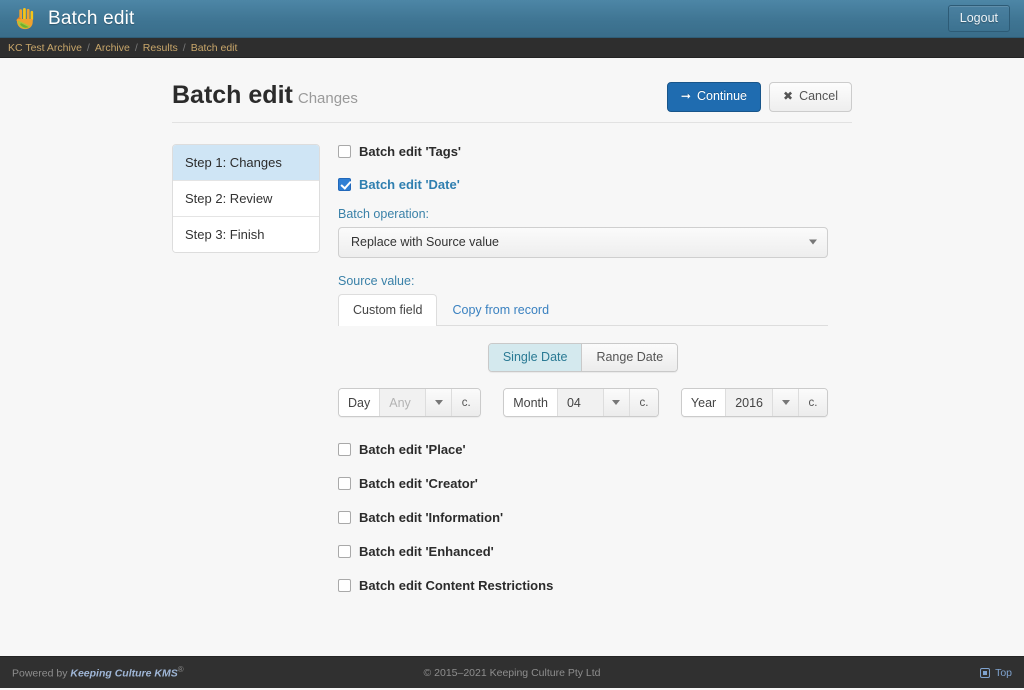  I want to click on year-dropdown-toggle, so click(786, 402).